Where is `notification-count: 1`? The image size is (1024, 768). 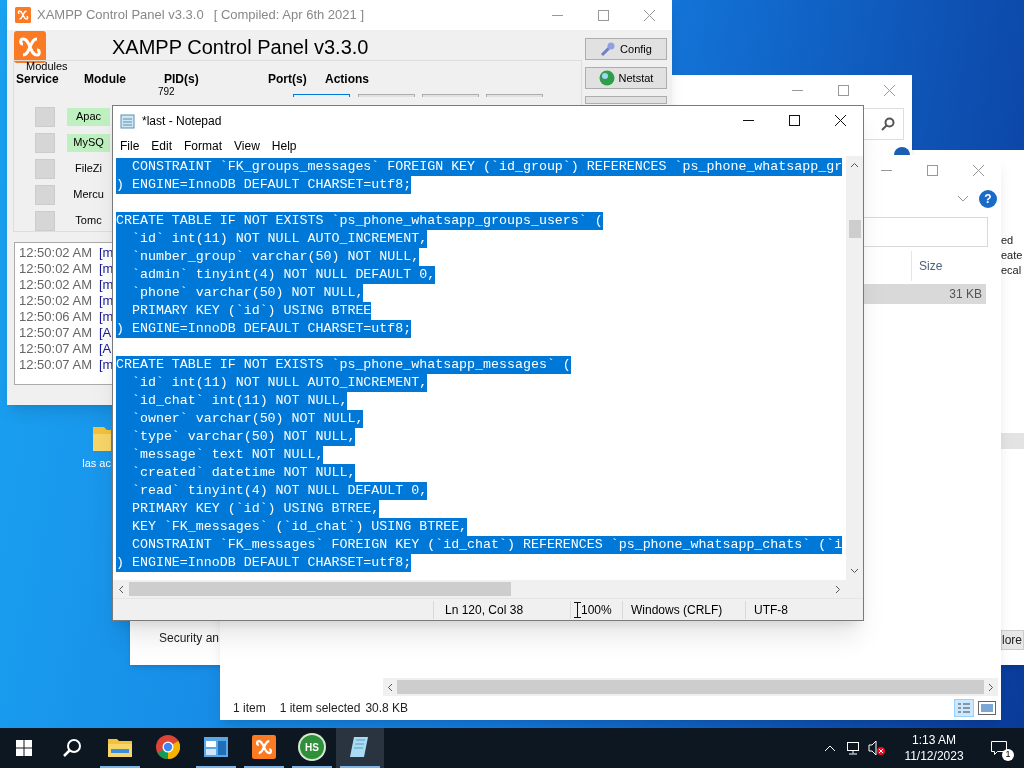
notification-count: 1 is located at coordinates (1008, 755).